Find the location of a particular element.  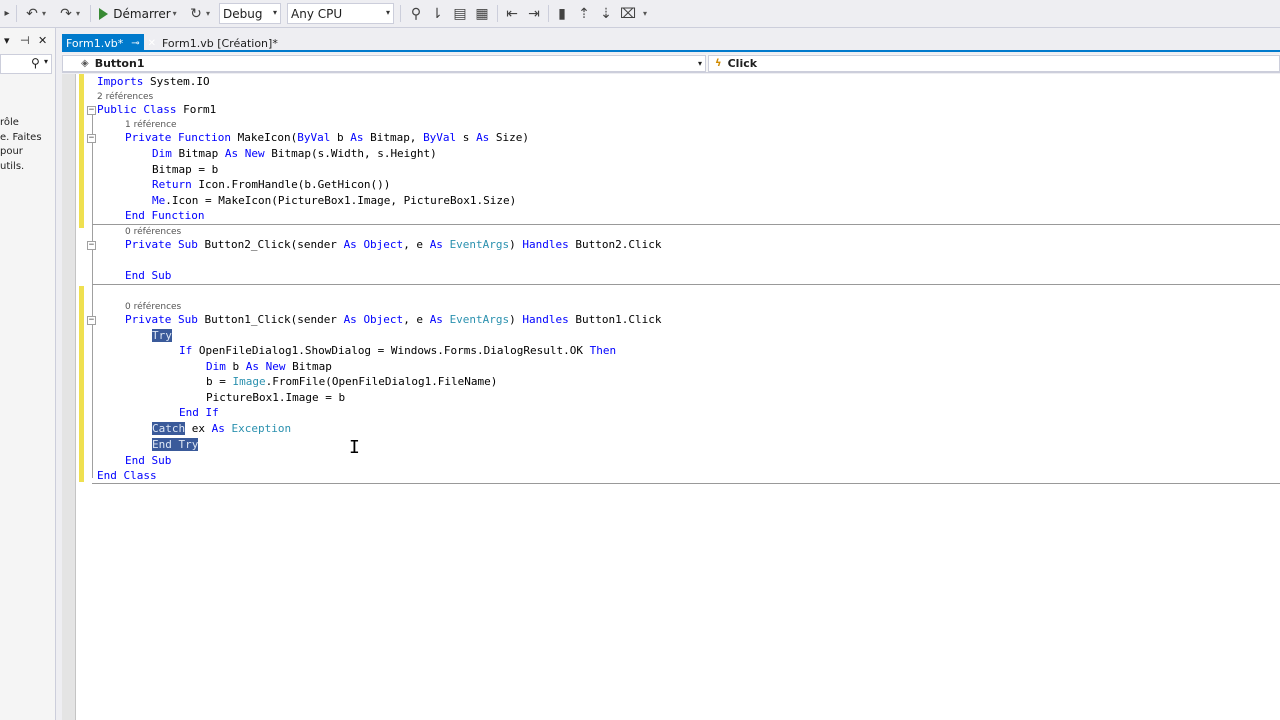

code-line: Bitmap = b is located at coordinates (185, 170).